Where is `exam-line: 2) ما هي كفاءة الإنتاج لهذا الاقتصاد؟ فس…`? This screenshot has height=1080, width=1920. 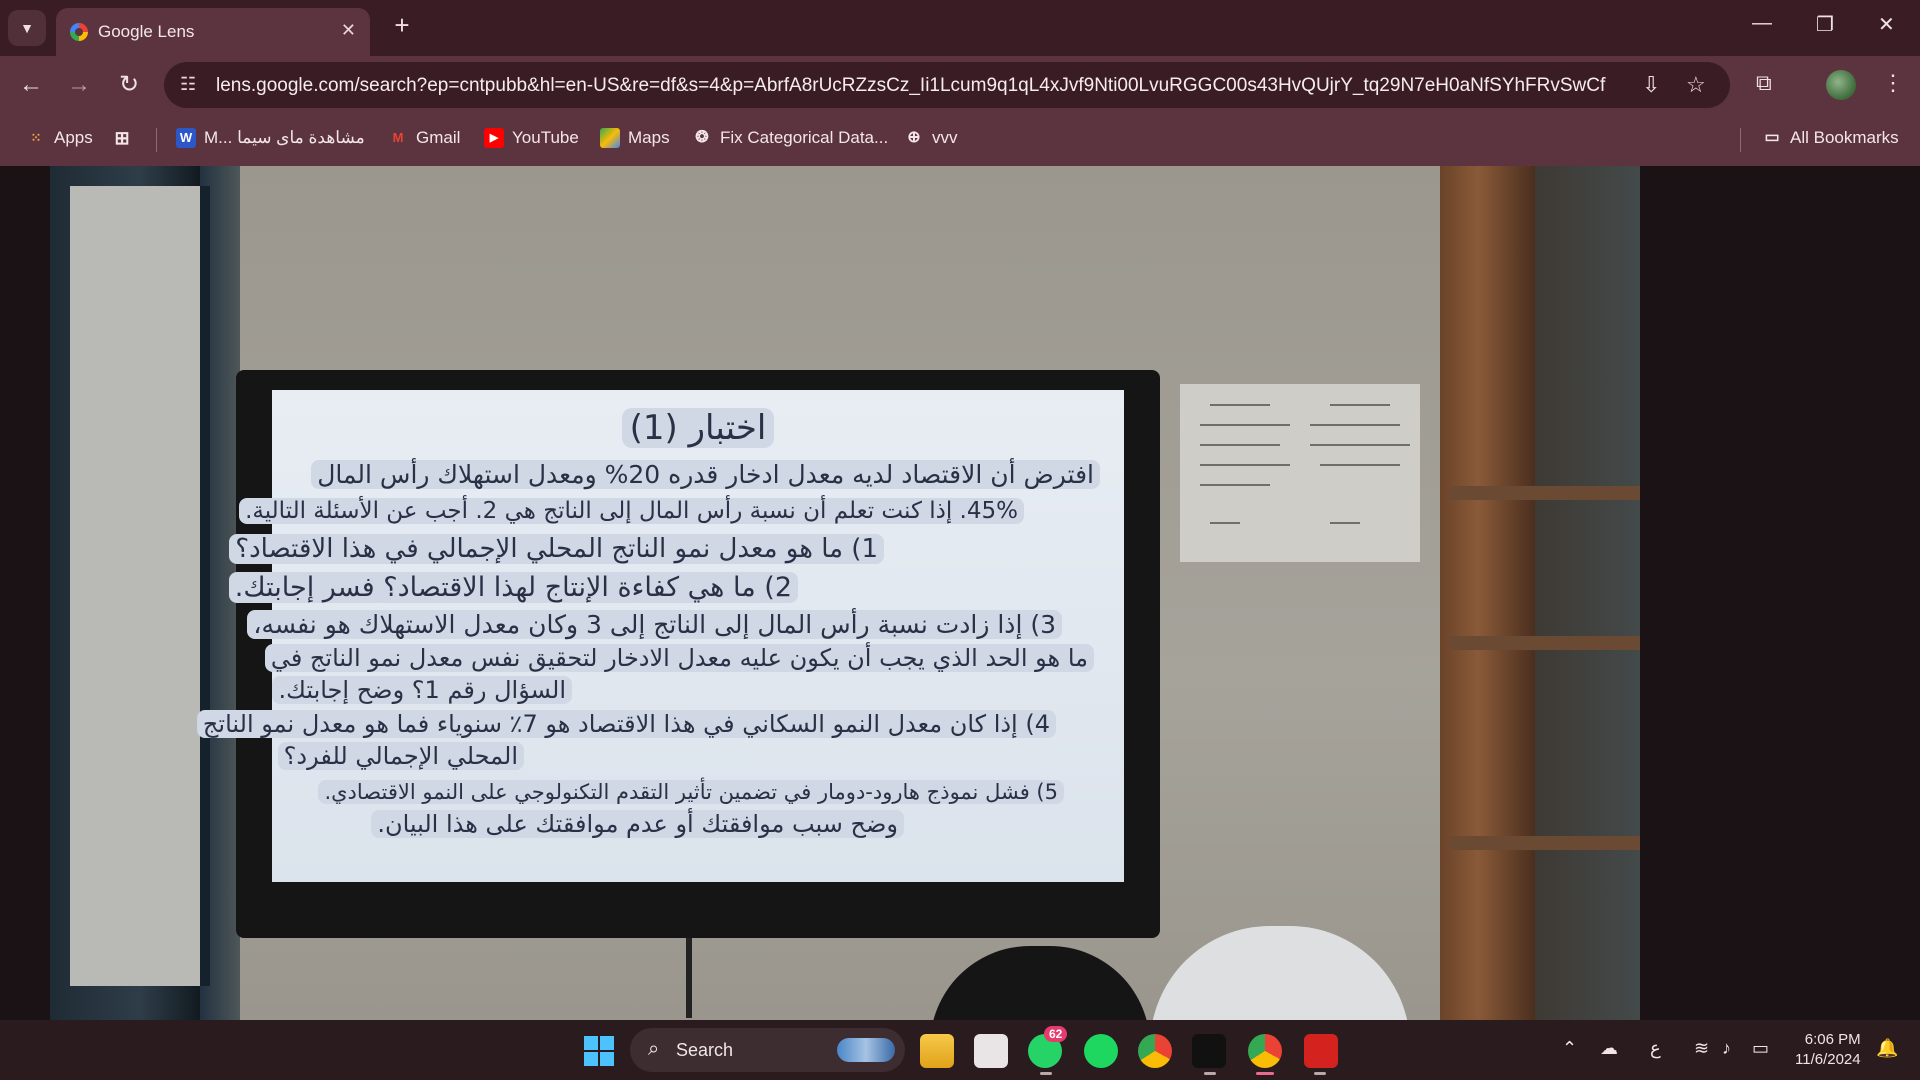
exam-line: 2) ما هي كفاءة الإنتاج لهذا الاقتصاد؟ فس… is located at coordinates (513, 587).